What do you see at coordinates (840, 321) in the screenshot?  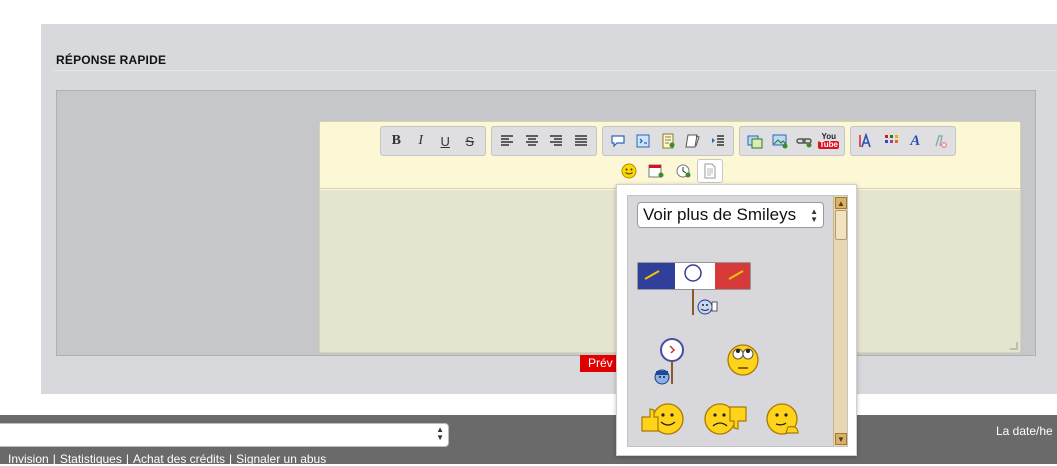 I see `smiley-scrollbar: ▲ ▼` at bounding box center [840, 321].